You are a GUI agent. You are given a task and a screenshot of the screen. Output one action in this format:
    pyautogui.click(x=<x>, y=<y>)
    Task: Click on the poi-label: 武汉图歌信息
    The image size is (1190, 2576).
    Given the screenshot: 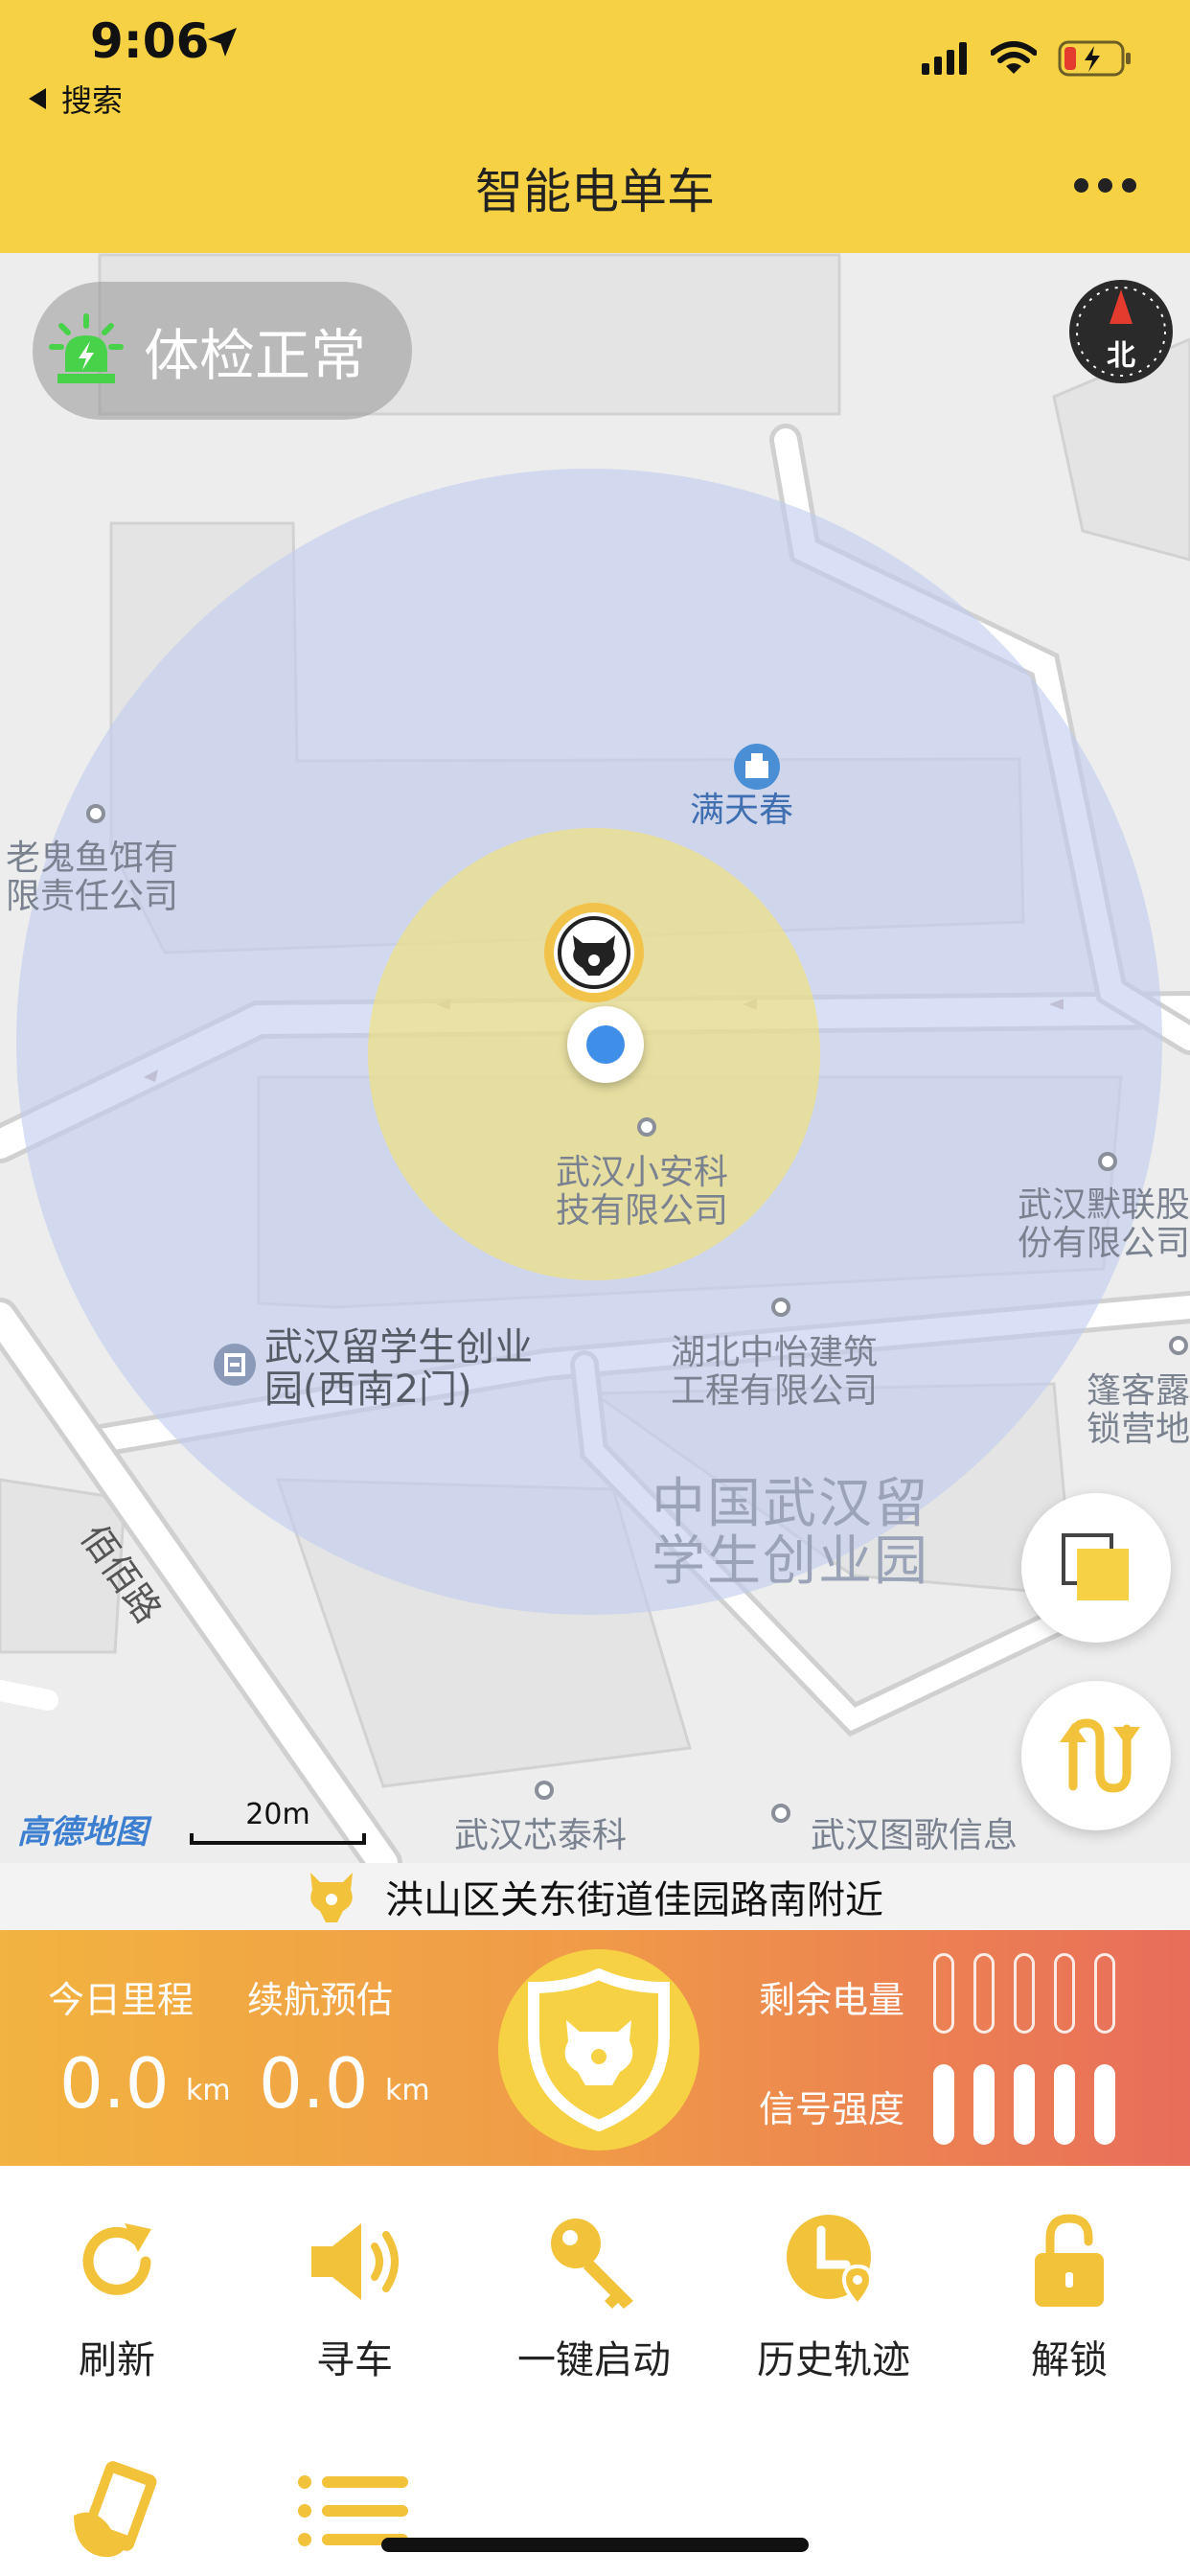 What is the action you would take?
    pyautogui.click(x=915, y=1836)
    